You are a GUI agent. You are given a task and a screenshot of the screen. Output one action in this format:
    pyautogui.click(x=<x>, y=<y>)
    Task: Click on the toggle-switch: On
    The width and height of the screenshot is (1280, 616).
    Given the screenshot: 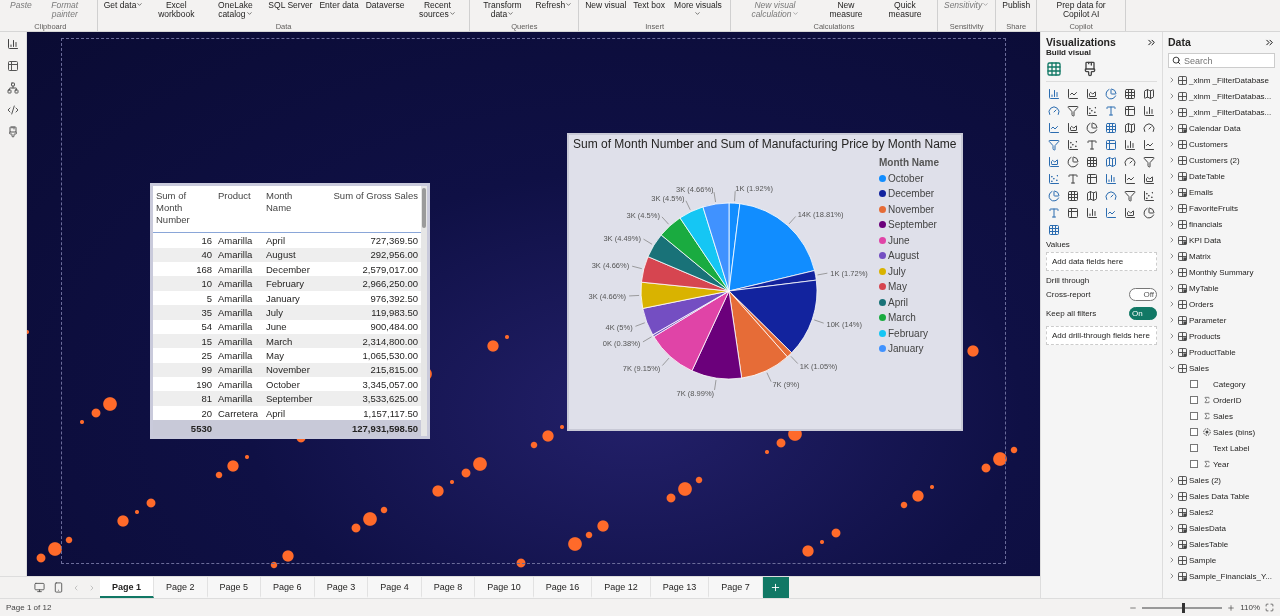 What is the action you would take?
    pyautogui.click(x=1143, y=313)
    